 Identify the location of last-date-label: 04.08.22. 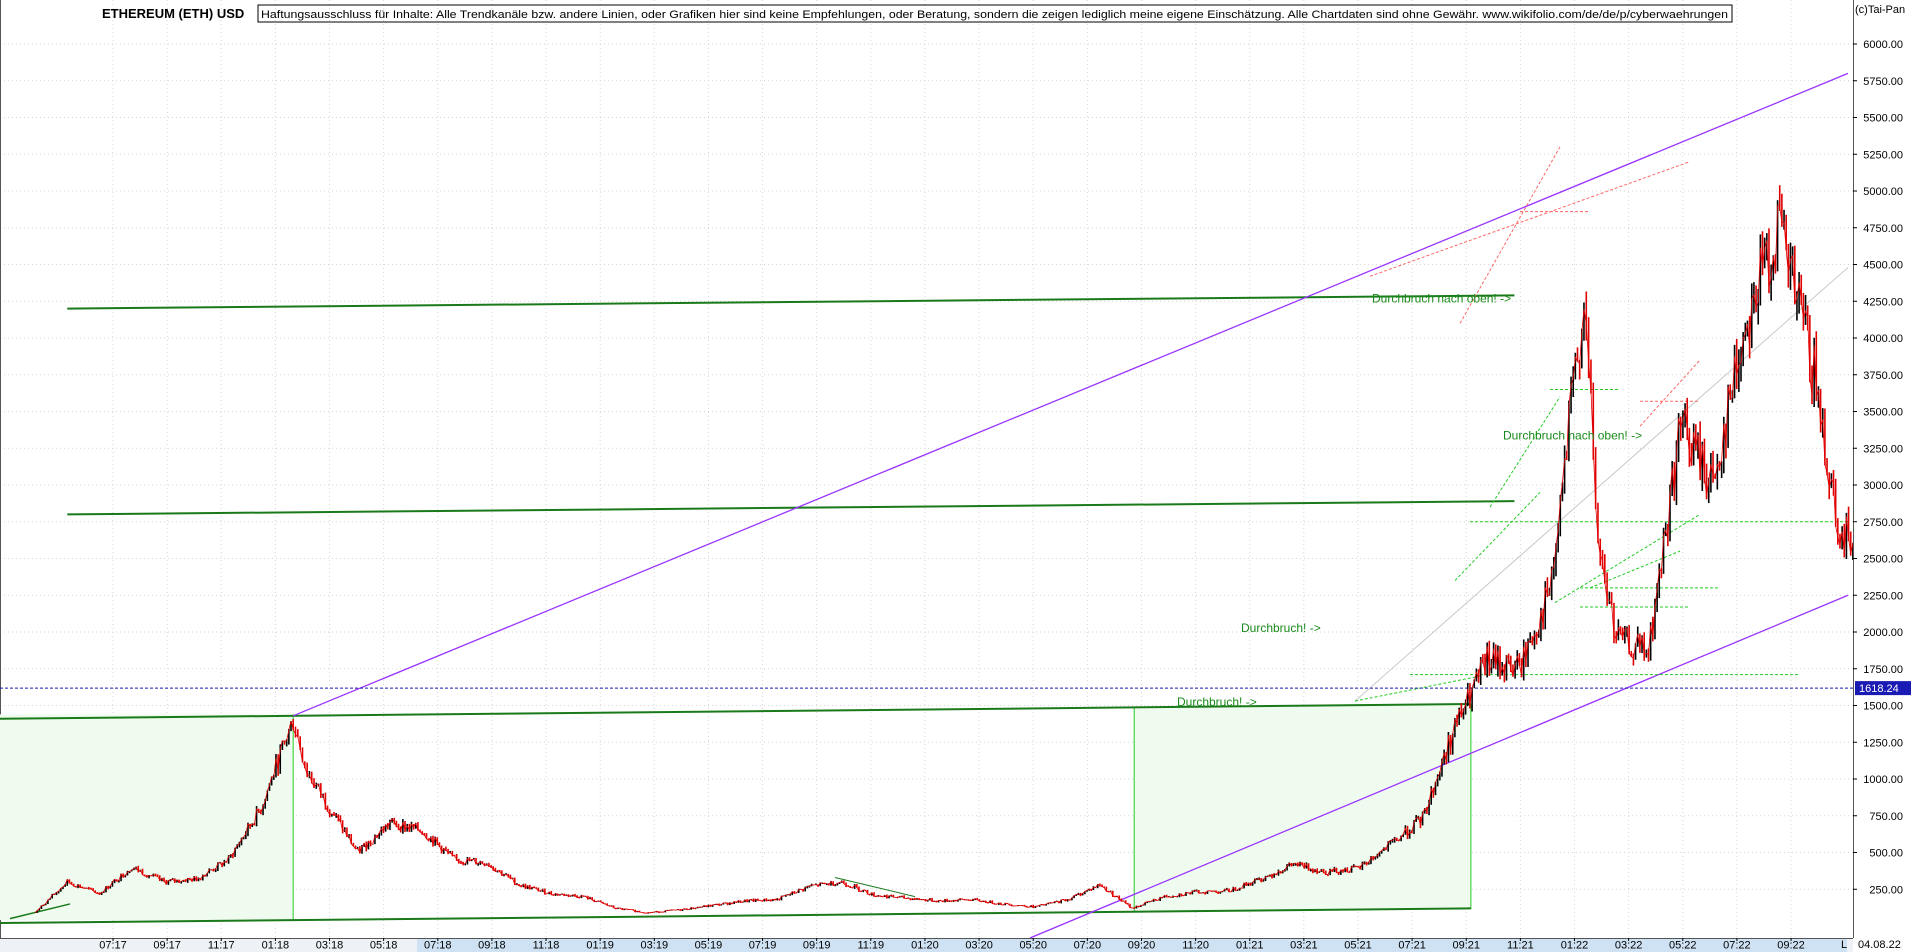
(1879, 945).